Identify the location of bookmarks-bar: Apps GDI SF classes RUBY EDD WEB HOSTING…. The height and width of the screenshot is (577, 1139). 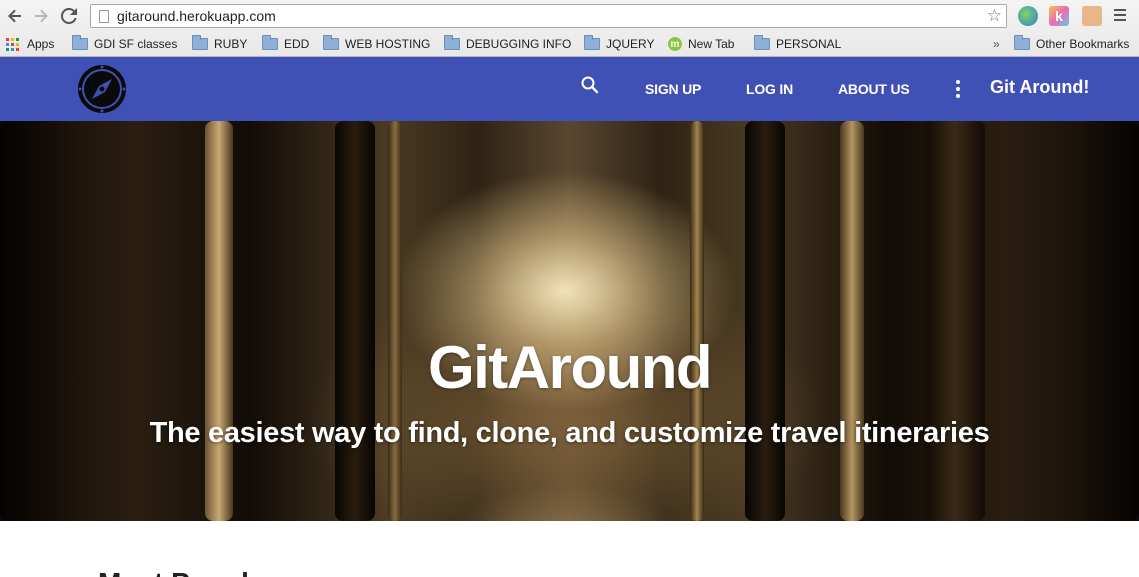
(569, 44).